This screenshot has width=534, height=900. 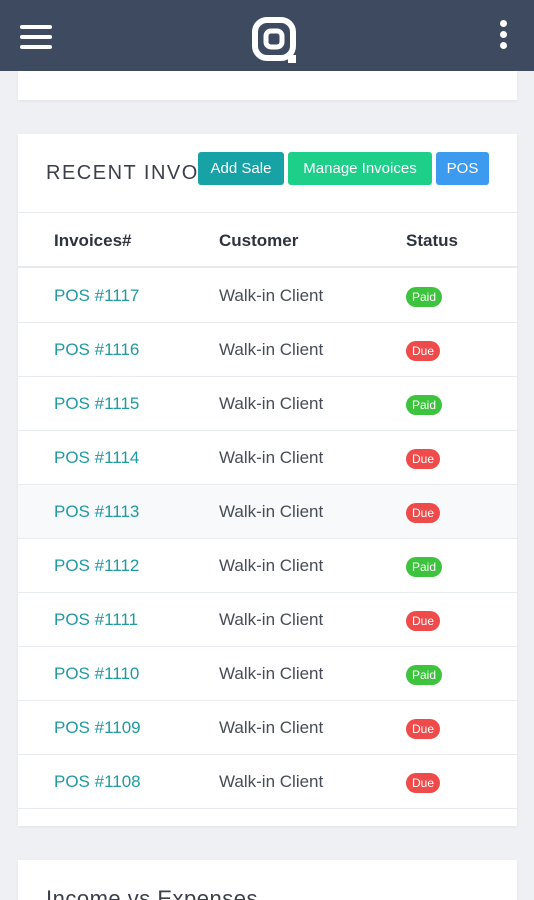 I want to click on column-header-invoices: Invoices#, so click(x=93, y=240).